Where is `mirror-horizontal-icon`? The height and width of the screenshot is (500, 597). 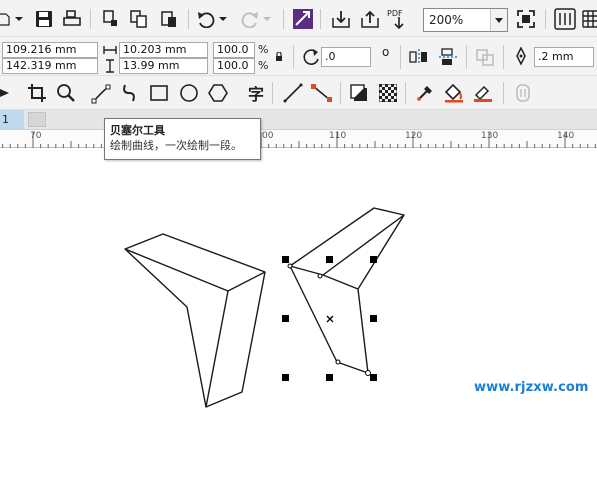
mirror-horizontal-icon is located at coordinates (419, 57).